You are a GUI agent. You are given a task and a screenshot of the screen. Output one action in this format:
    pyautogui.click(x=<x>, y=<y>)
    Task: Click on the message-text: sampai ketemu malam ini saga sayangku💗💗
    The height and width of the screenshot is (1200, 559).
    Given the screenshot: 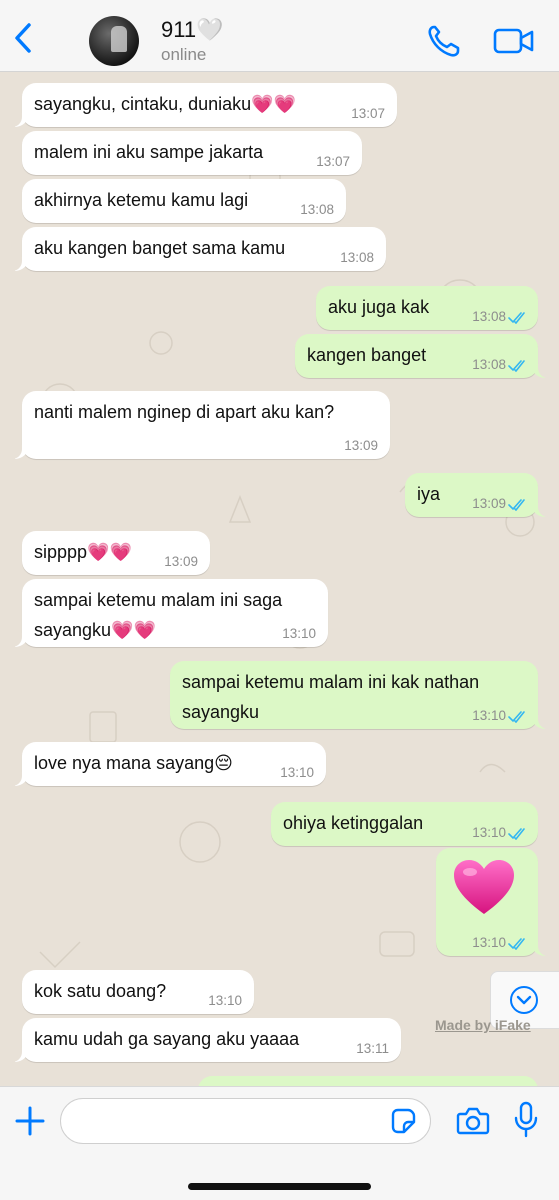 What is the action you would take?
    pyautogui.click(x=158, y=615)
    